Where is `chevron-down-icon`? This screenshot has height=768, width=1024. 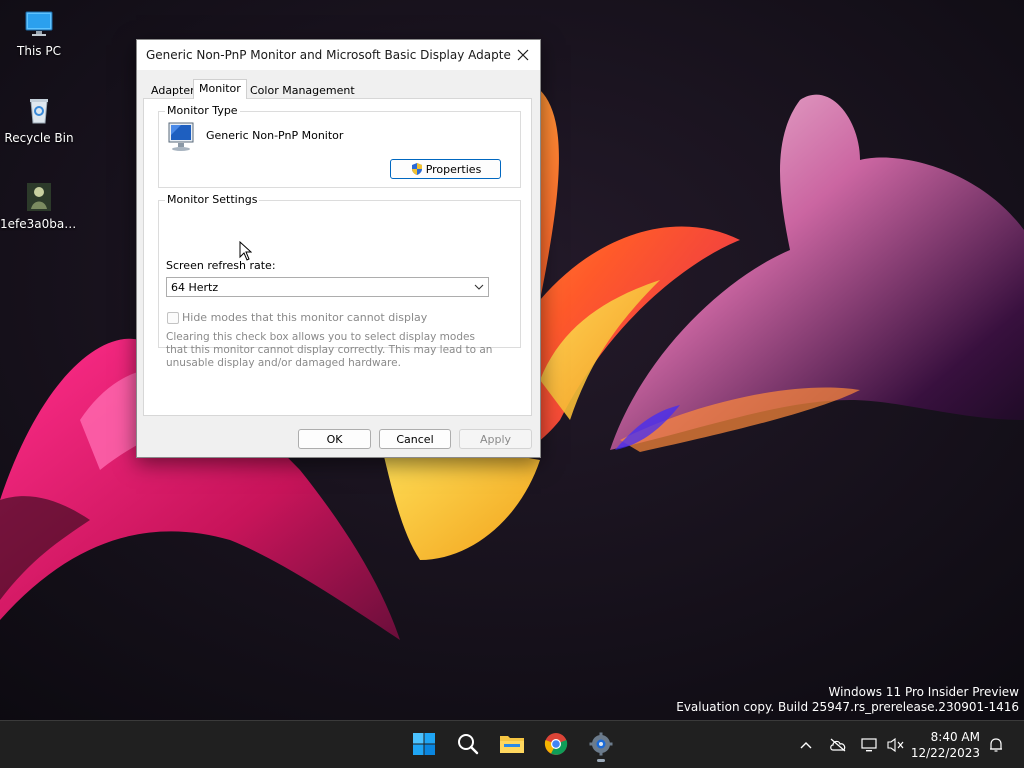 chevron-down-icon is located at coordinates (479, 287).